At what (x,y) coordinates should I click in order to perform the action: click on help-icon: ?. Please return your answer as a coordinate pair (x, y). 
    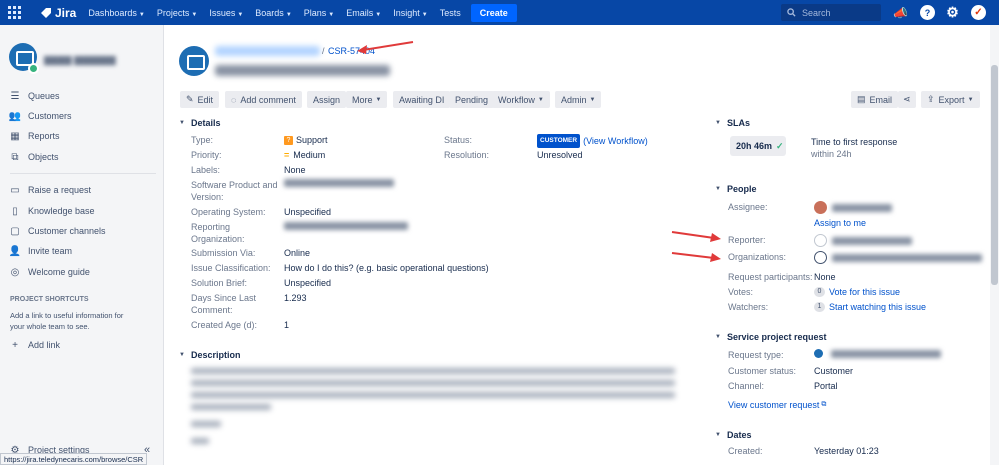
    Looking at the image, I should click on (927, 12).